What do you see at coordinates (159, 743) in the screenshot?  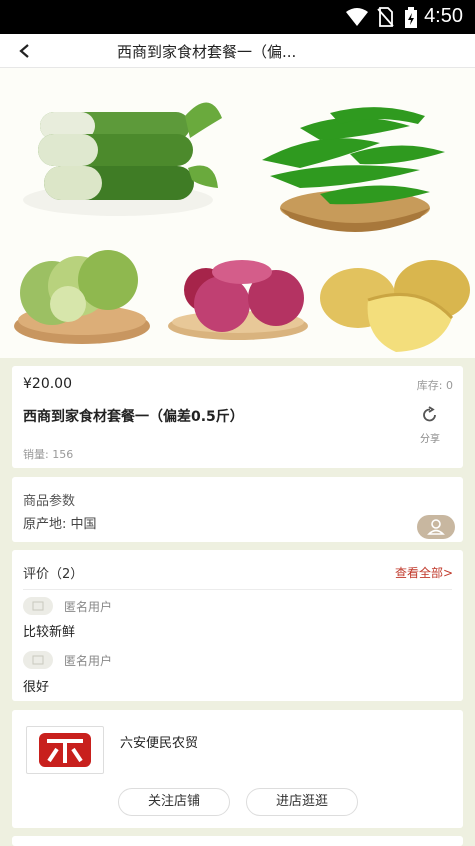 I see `shop-name: 六安便民农贸` at bounding box center [159, 743].